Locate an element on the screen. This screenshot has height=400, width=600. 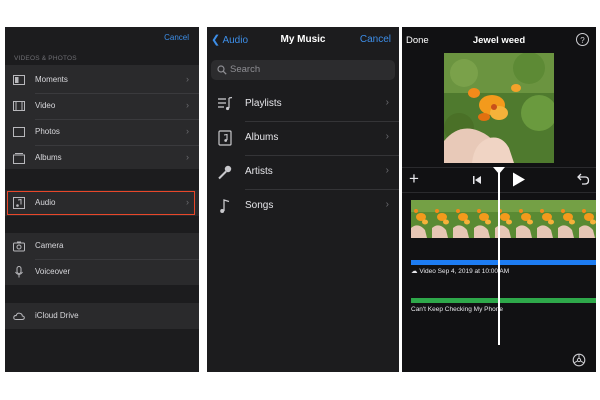
music-track-label: Can't Keep Checking My Phone is located at coordinates (457, 309).